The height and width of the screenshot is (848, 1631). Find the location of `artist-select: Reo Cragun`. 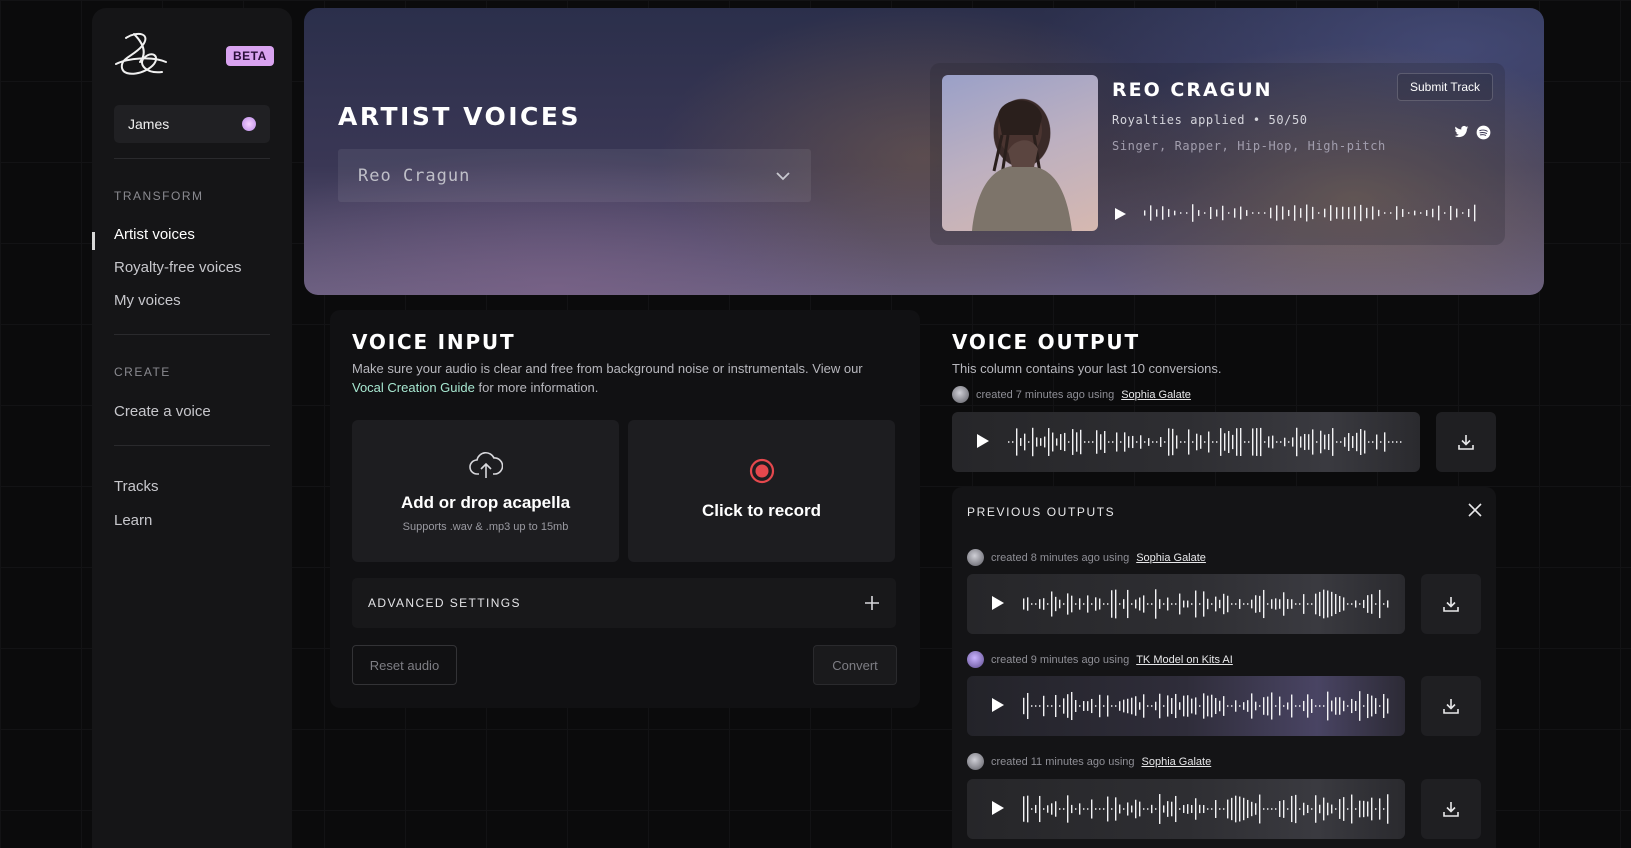

artist-select: Reo Cragun is located at coordinates (574, 175).